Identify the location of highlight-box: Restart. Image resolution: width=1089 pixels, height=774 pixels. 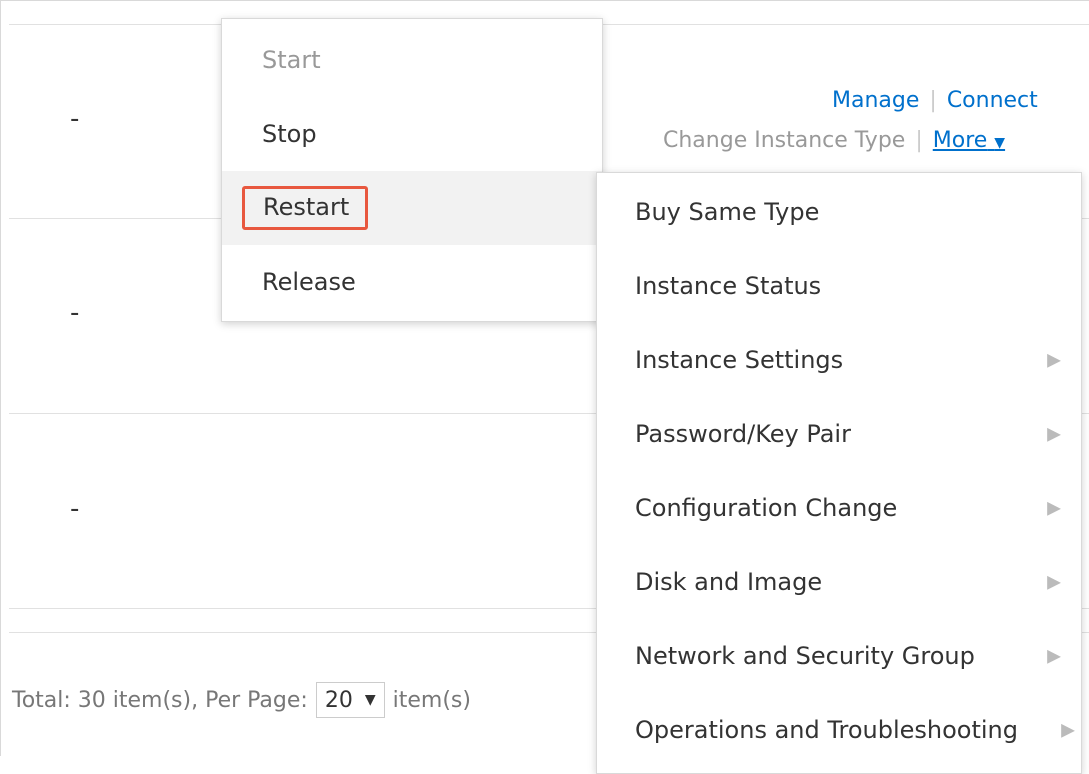
(305, 208).